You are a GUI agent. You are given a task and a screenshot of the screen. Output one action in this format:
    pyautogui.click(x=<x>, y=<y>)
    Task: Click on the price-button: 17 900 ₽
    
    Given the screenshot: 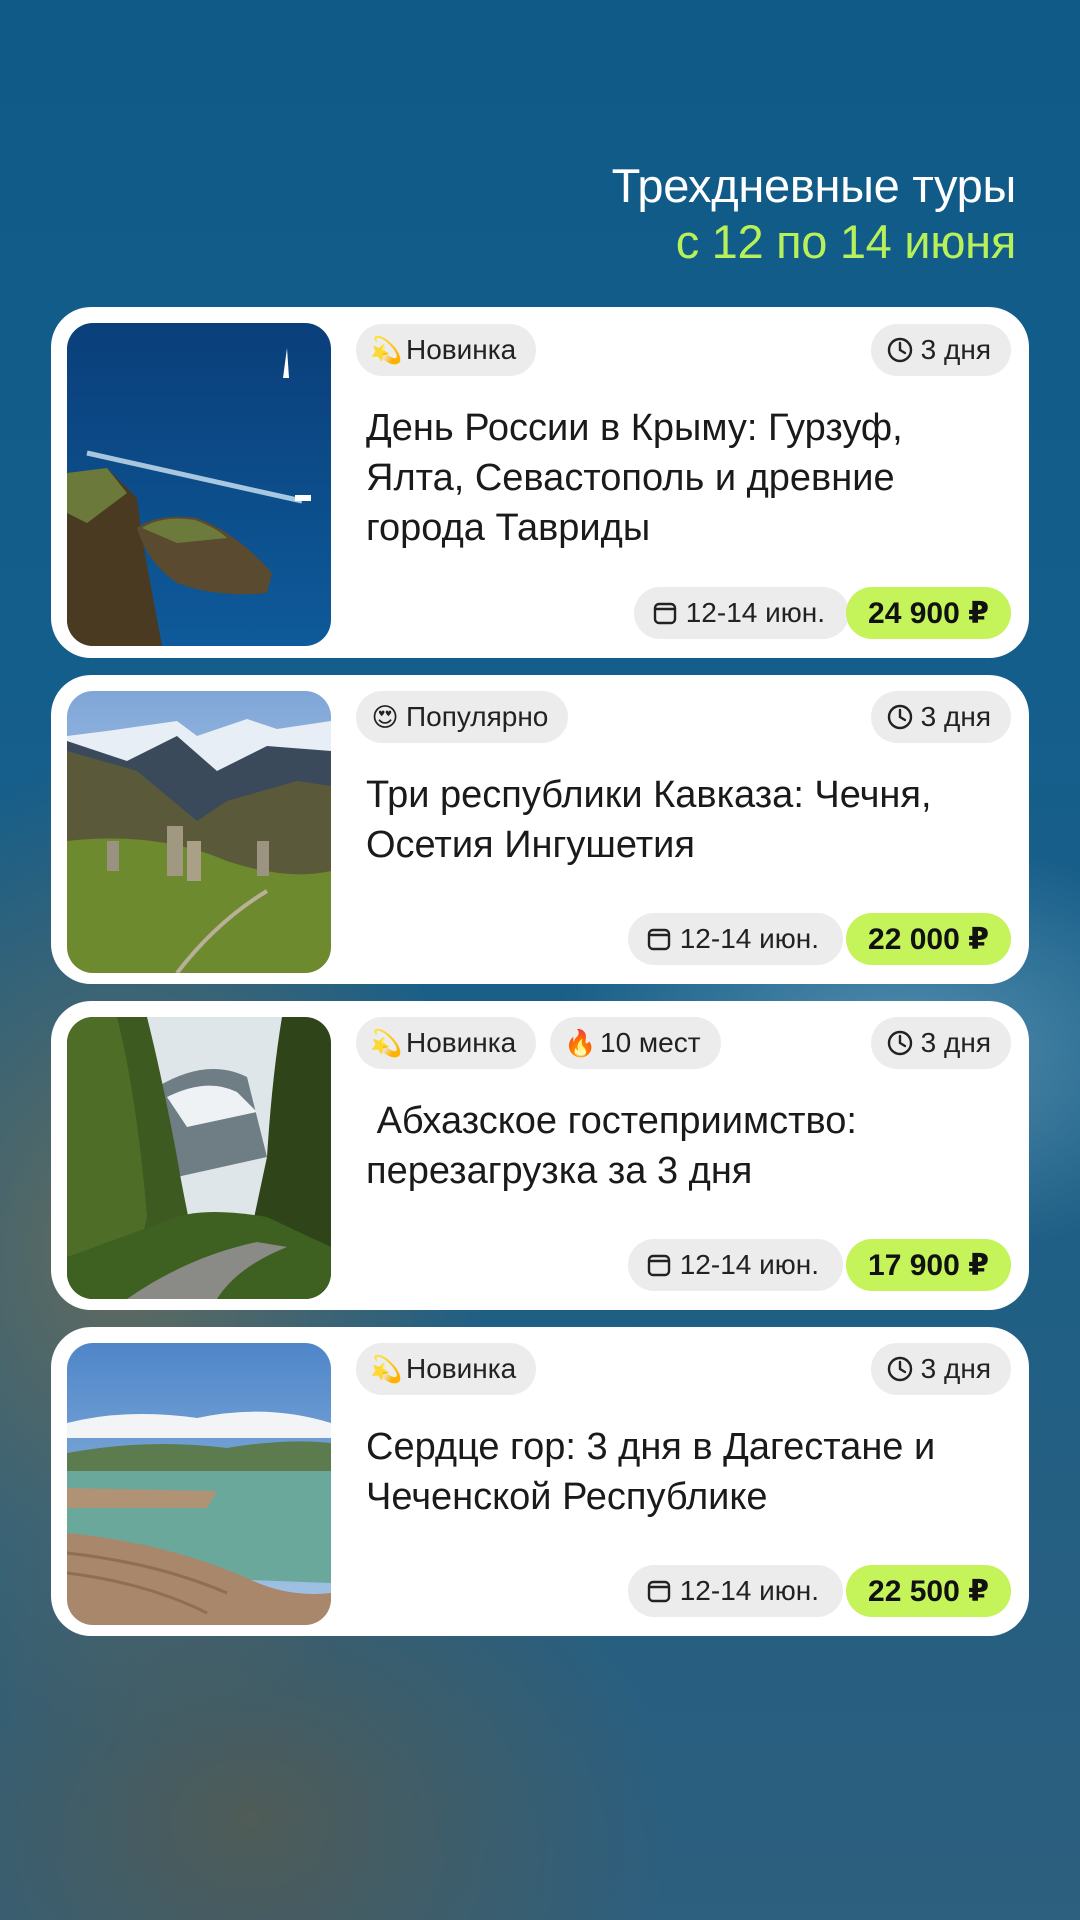 What is the action you would take?
    pyautogui.click(x=928, y=1265)
    